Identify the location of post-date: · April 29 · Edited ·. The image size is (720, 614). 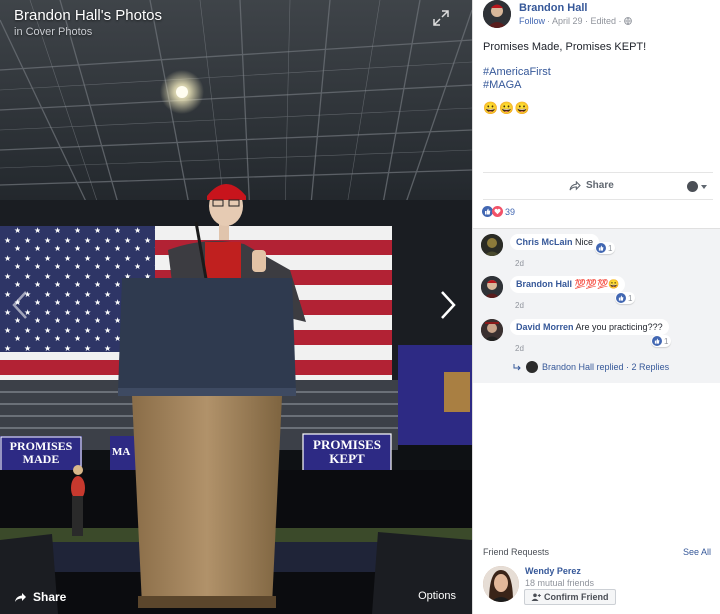
(584, 21).